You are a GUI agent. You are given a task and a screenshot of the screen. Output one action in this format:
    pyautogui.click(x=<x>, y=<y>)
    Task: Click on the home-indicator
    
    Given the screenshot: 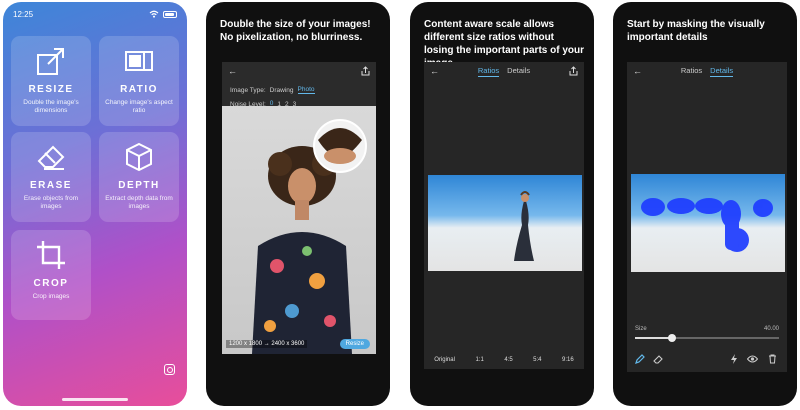 What is the action you would take?
    pyautogui.click(x=95, y=399)
    